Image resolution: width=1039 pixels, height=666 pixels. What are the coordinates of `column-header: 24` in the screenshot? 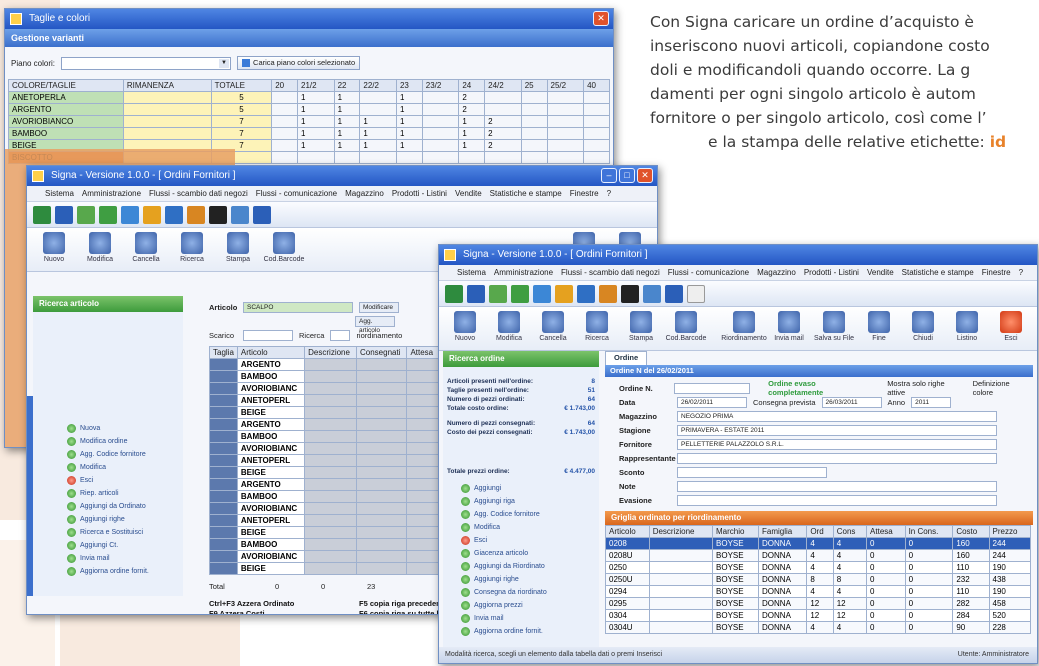 It's located at (472, 85).